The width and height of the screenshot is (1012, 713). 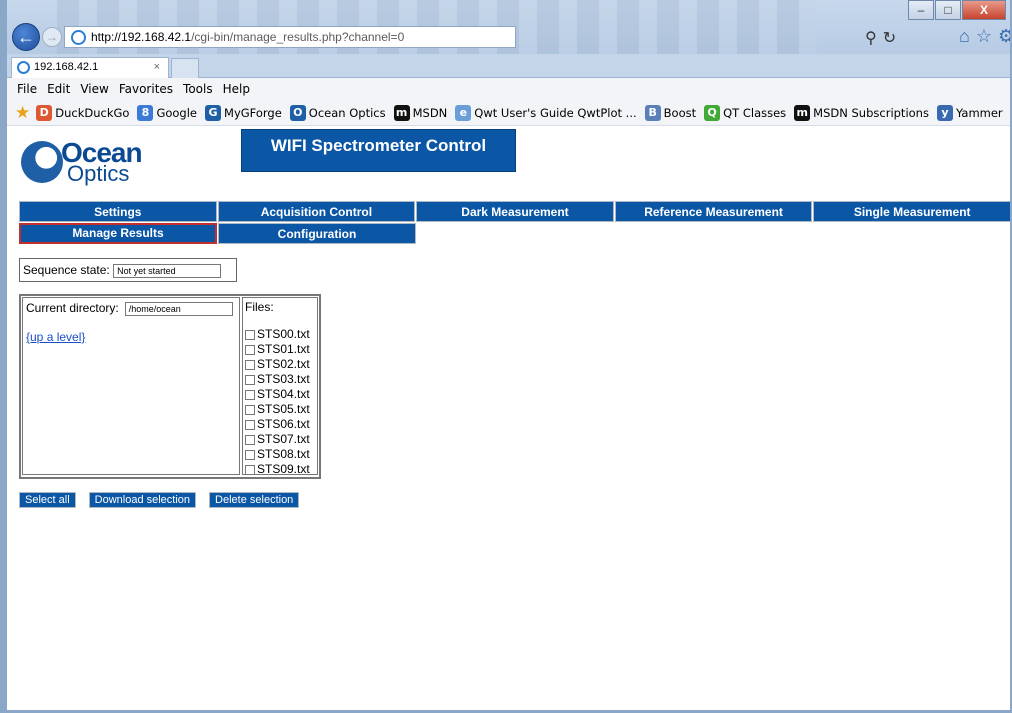 I want to click on file-item: STS02.txt, so click(x=280, y=364).